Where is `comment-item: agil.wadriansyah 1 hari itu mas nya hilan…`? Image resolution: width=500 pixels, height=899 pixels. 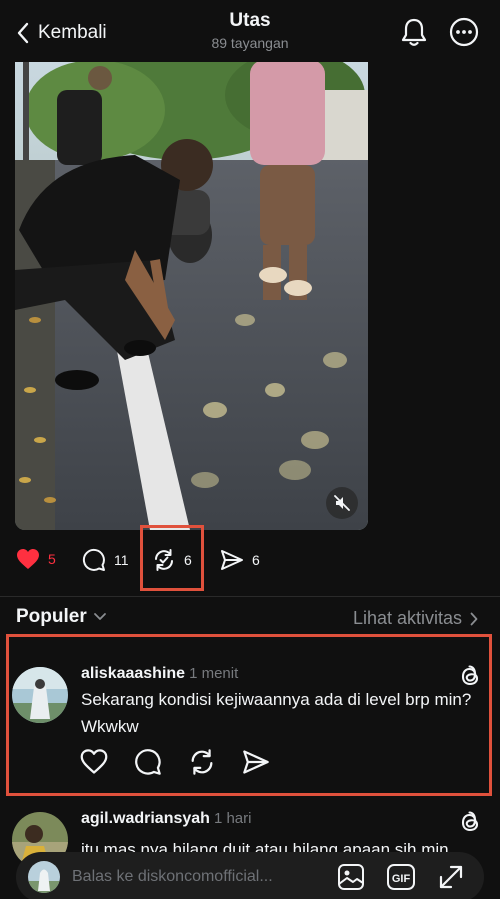 comment-item: agil.wadriansyah 1 hari itu mas nya hilan… is located at coordinates (250, 834).